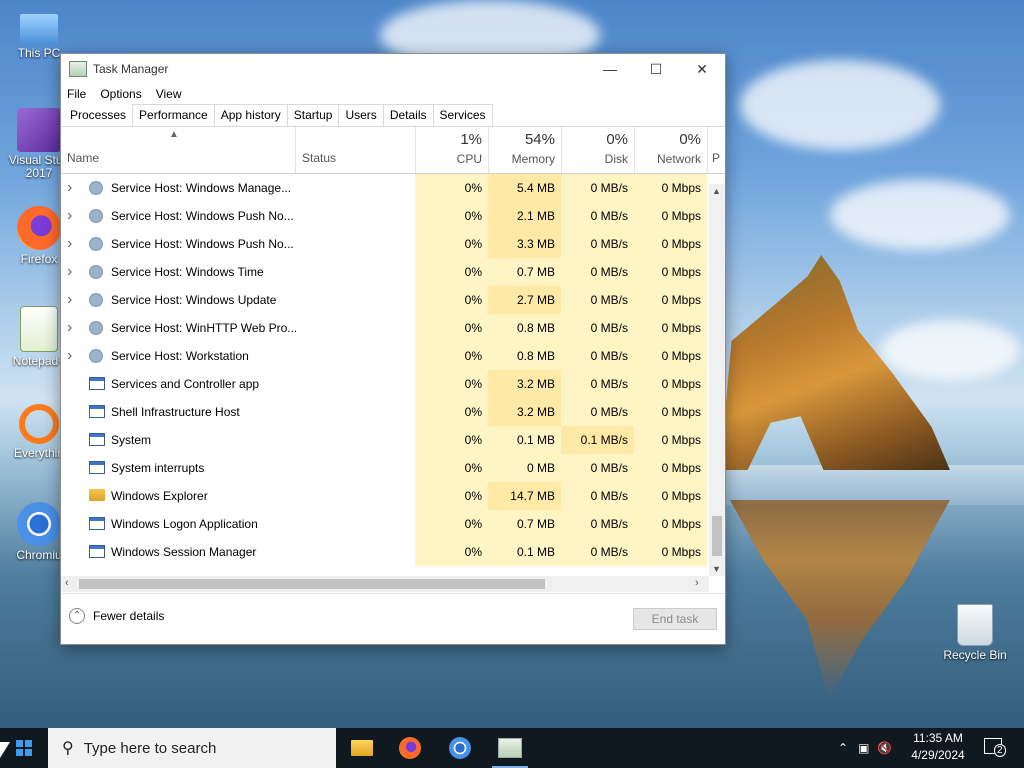 This screenshot has height=768, width=1024. I want to click on process-name: System interrupts, so click(158, 468).